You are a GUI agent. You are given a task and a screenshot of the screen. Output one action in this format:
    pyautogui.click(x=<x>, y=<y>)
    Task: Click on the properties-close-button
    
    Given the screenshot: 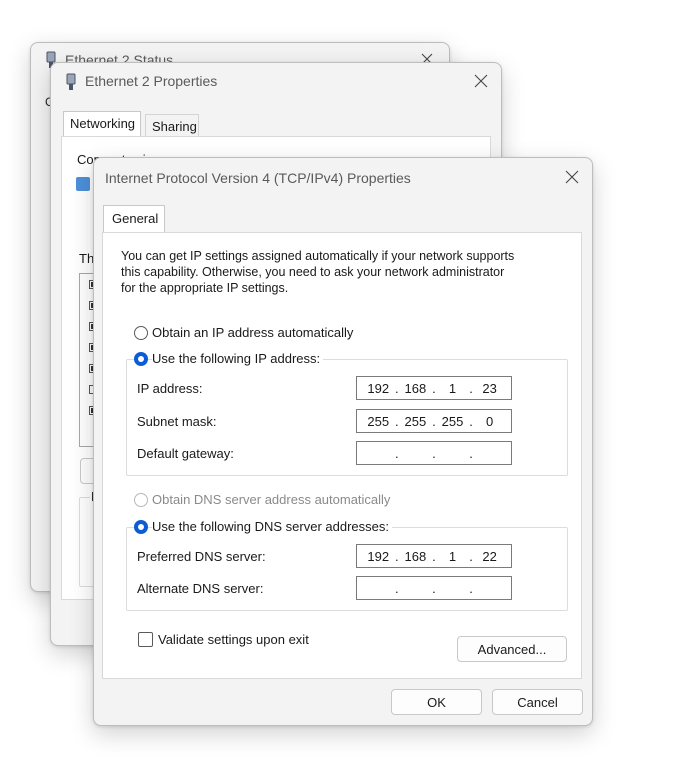 What is the action you would take?
    pyautogui.click(x=481, y=81)
    